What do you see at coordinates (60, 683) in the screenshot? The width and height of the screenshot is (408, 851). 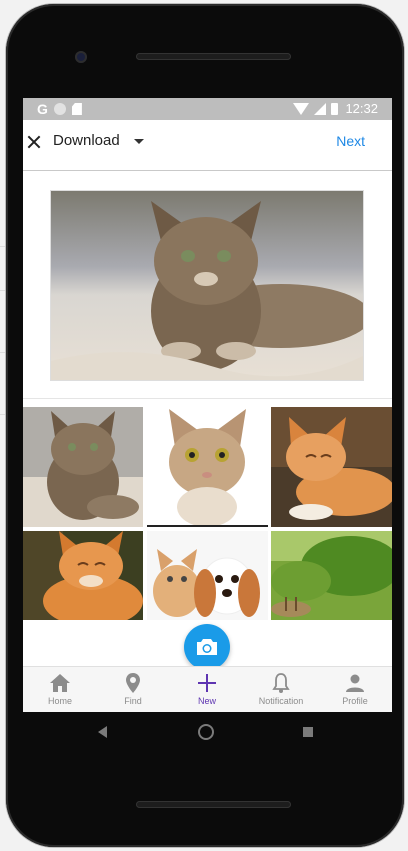 I see `home-icon` at bounding box center [60, 683].